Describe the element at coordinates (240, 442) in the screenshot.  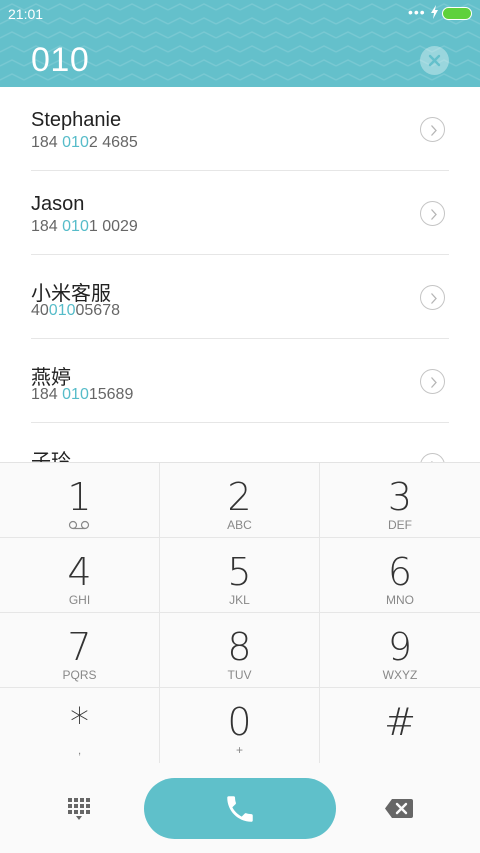
I see `contact-row-ziling: 子玲` at that location.